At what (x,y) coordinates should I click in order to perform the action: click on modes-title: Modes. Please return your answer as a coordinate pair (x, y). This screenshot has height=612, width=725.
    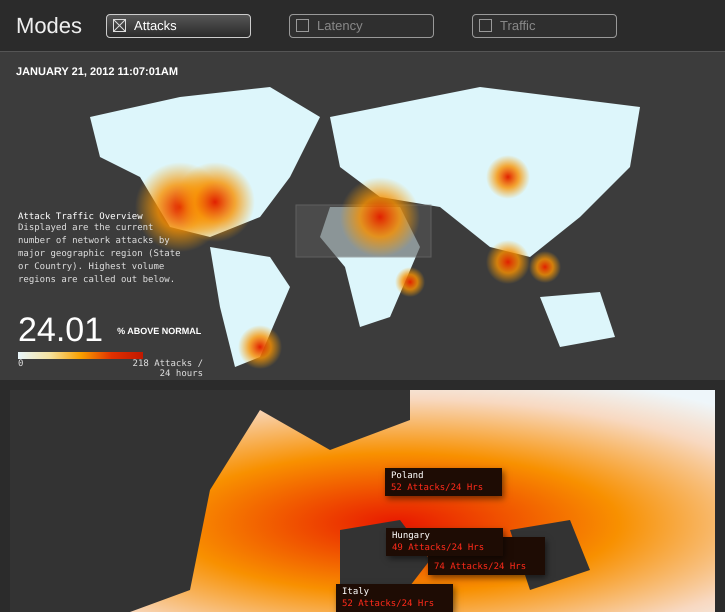
    Looking at the image, I should click on (49, 25).